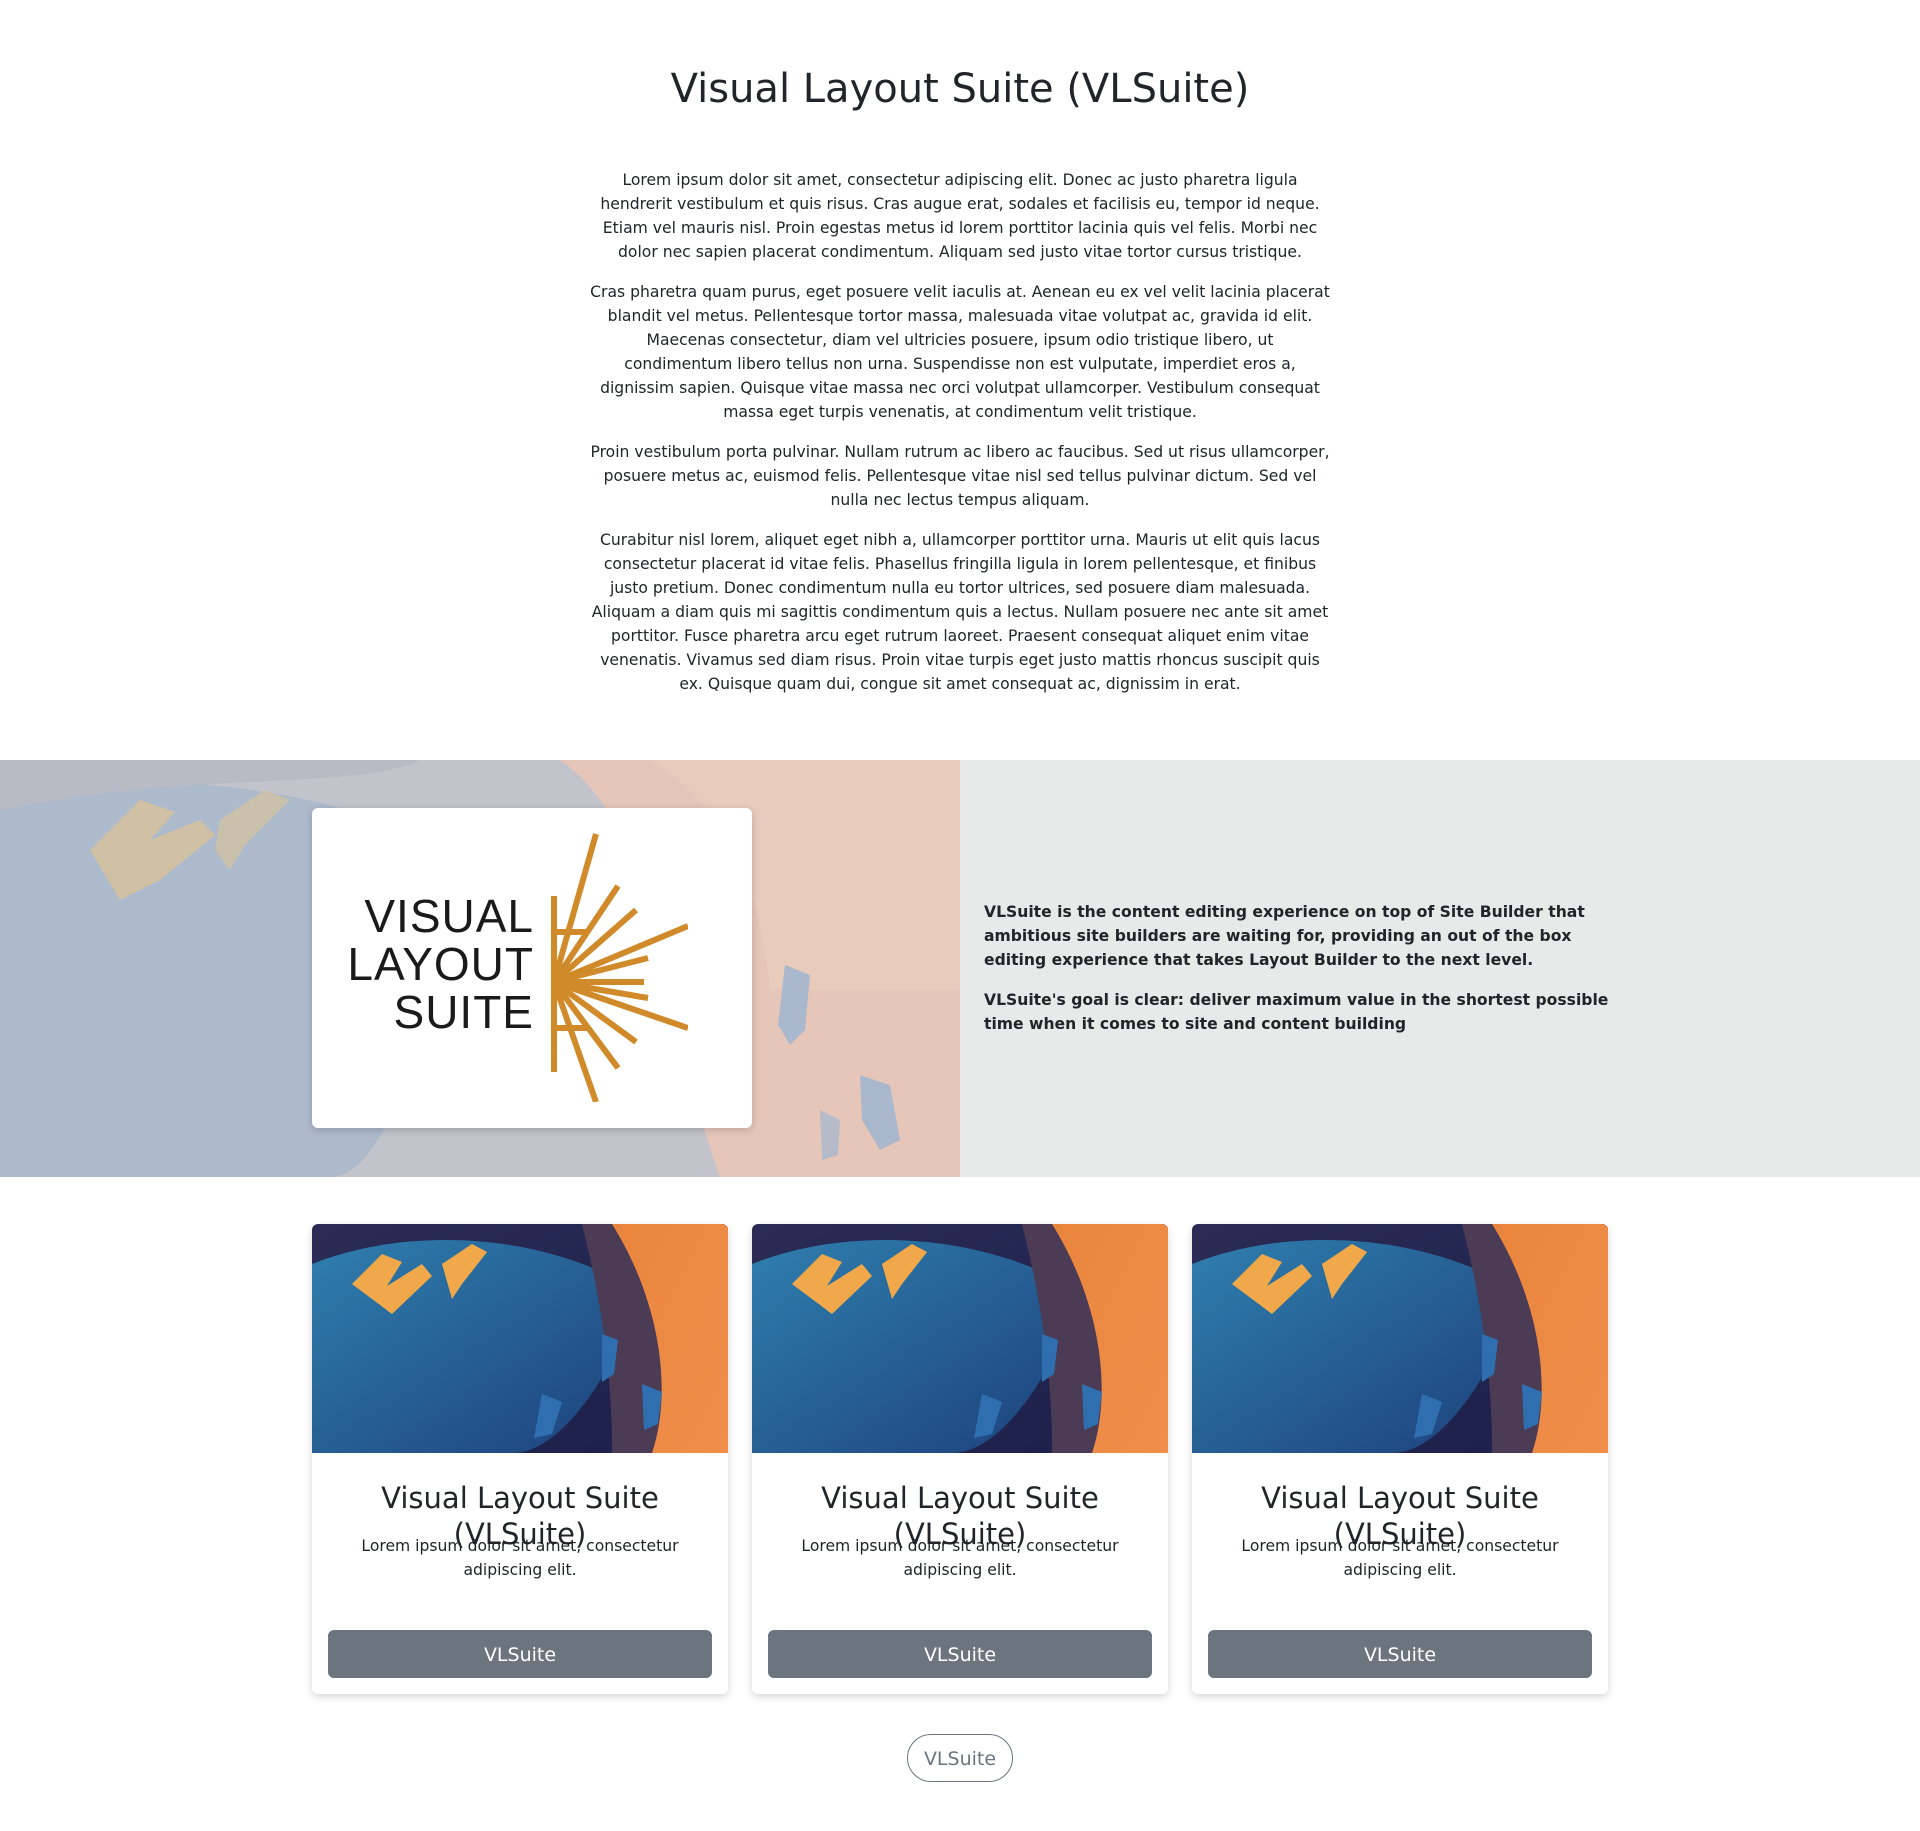 This screenshot has height=1831, width=1920. What do you see at coordinates (960, 89) in the screenshot?
I see `page-title: Visual Layout Suite (VLSuite)` at bounding box center [960, 89].